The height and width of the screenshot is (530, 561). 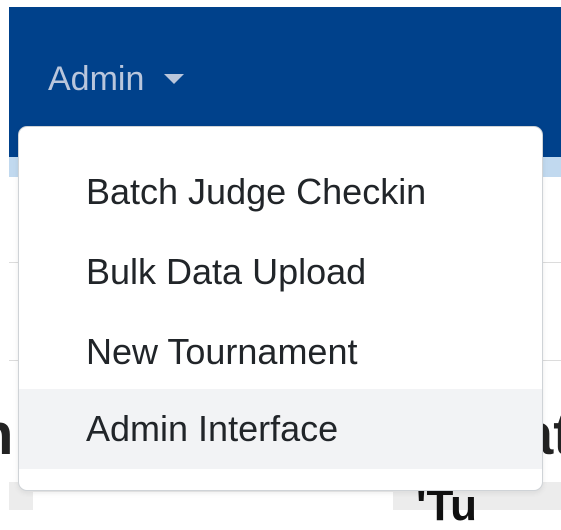 I want to click on menu-item-admin-interface: Admin Interface, so click(x=280, y=429).